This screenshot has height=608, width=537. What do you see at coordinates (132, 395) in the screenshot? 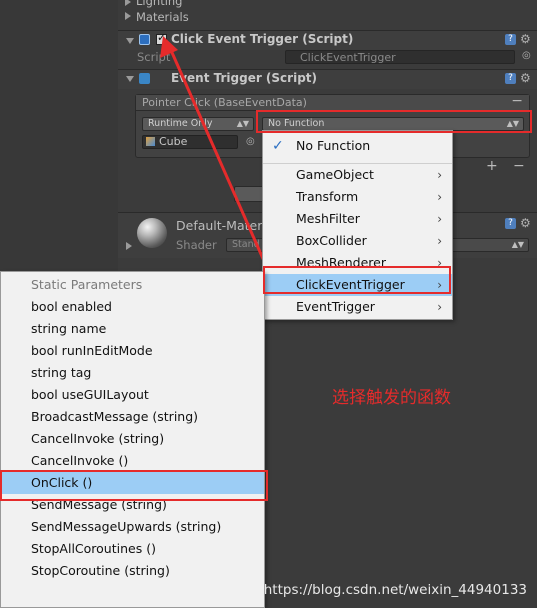
I see `submenu-item: bool useGUILayout` at bounding box center [132, 395].